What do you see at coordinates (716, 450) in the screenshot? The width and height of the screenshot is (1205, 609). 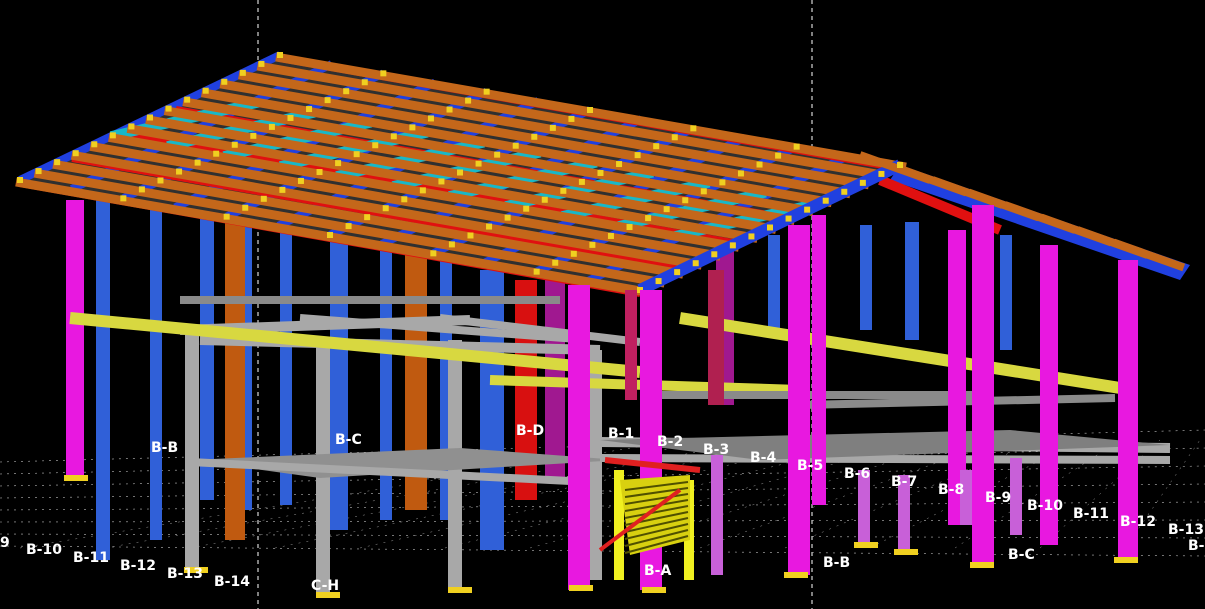 I see `grid-label: B-3` at bounding box center [716, 450].